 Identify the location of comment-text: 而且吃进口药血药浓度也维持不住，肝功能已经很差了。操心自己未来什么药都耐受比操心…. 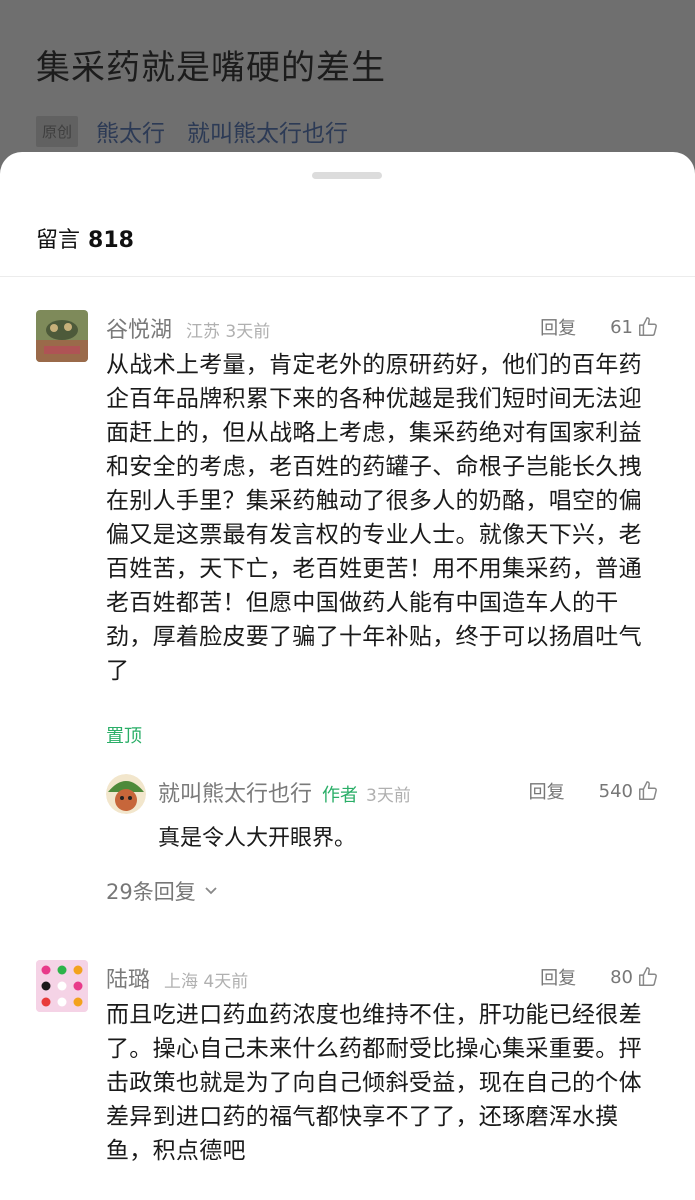
(374, 1083).